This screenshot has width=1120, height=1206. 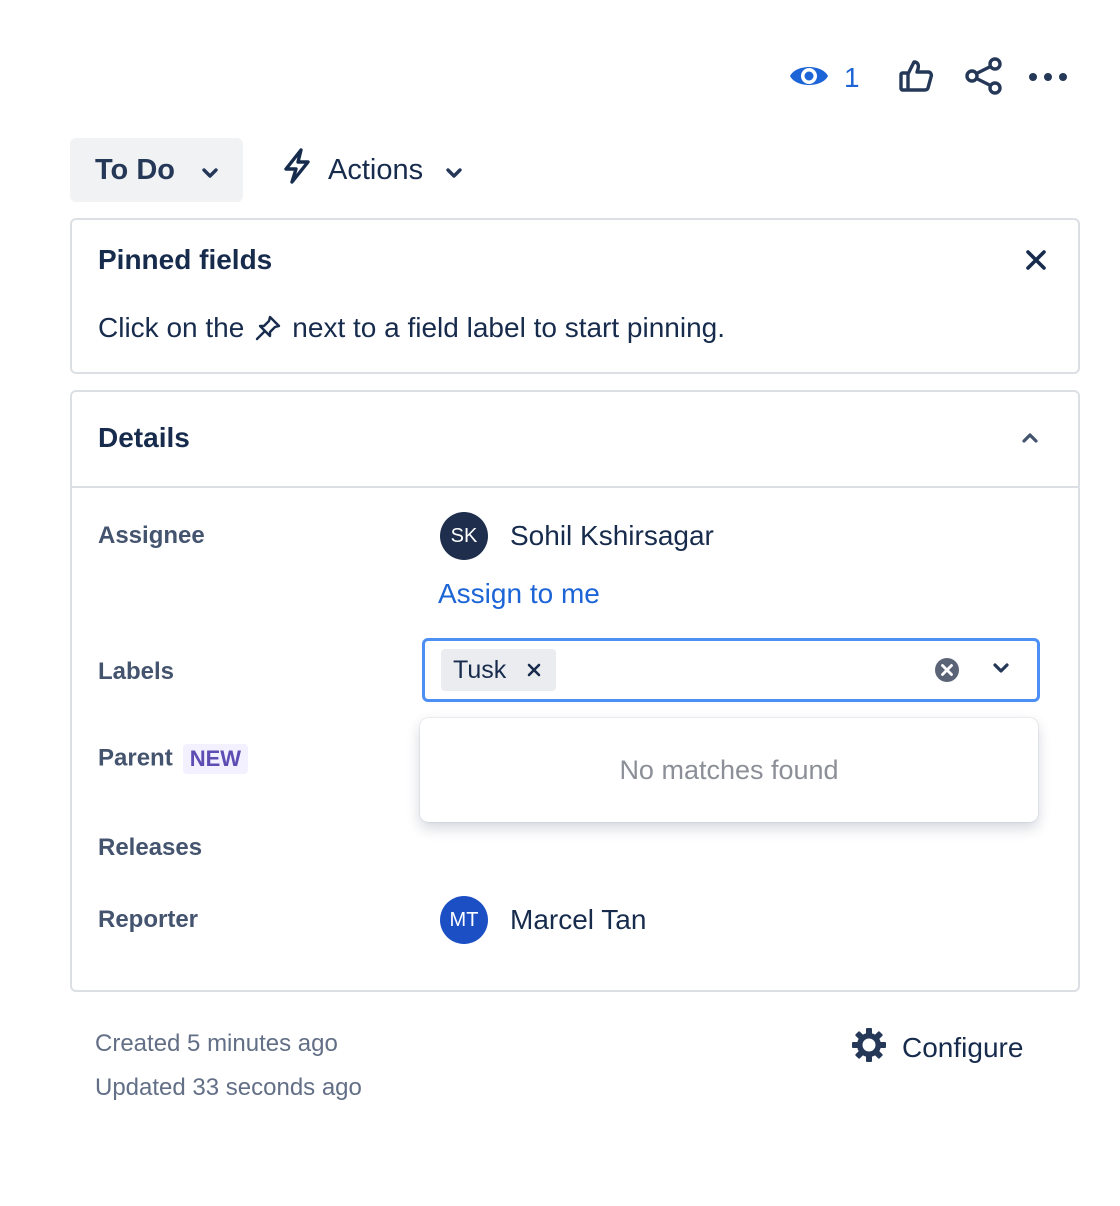 I want to click on details-header: Details, so click(x=575, y=440).